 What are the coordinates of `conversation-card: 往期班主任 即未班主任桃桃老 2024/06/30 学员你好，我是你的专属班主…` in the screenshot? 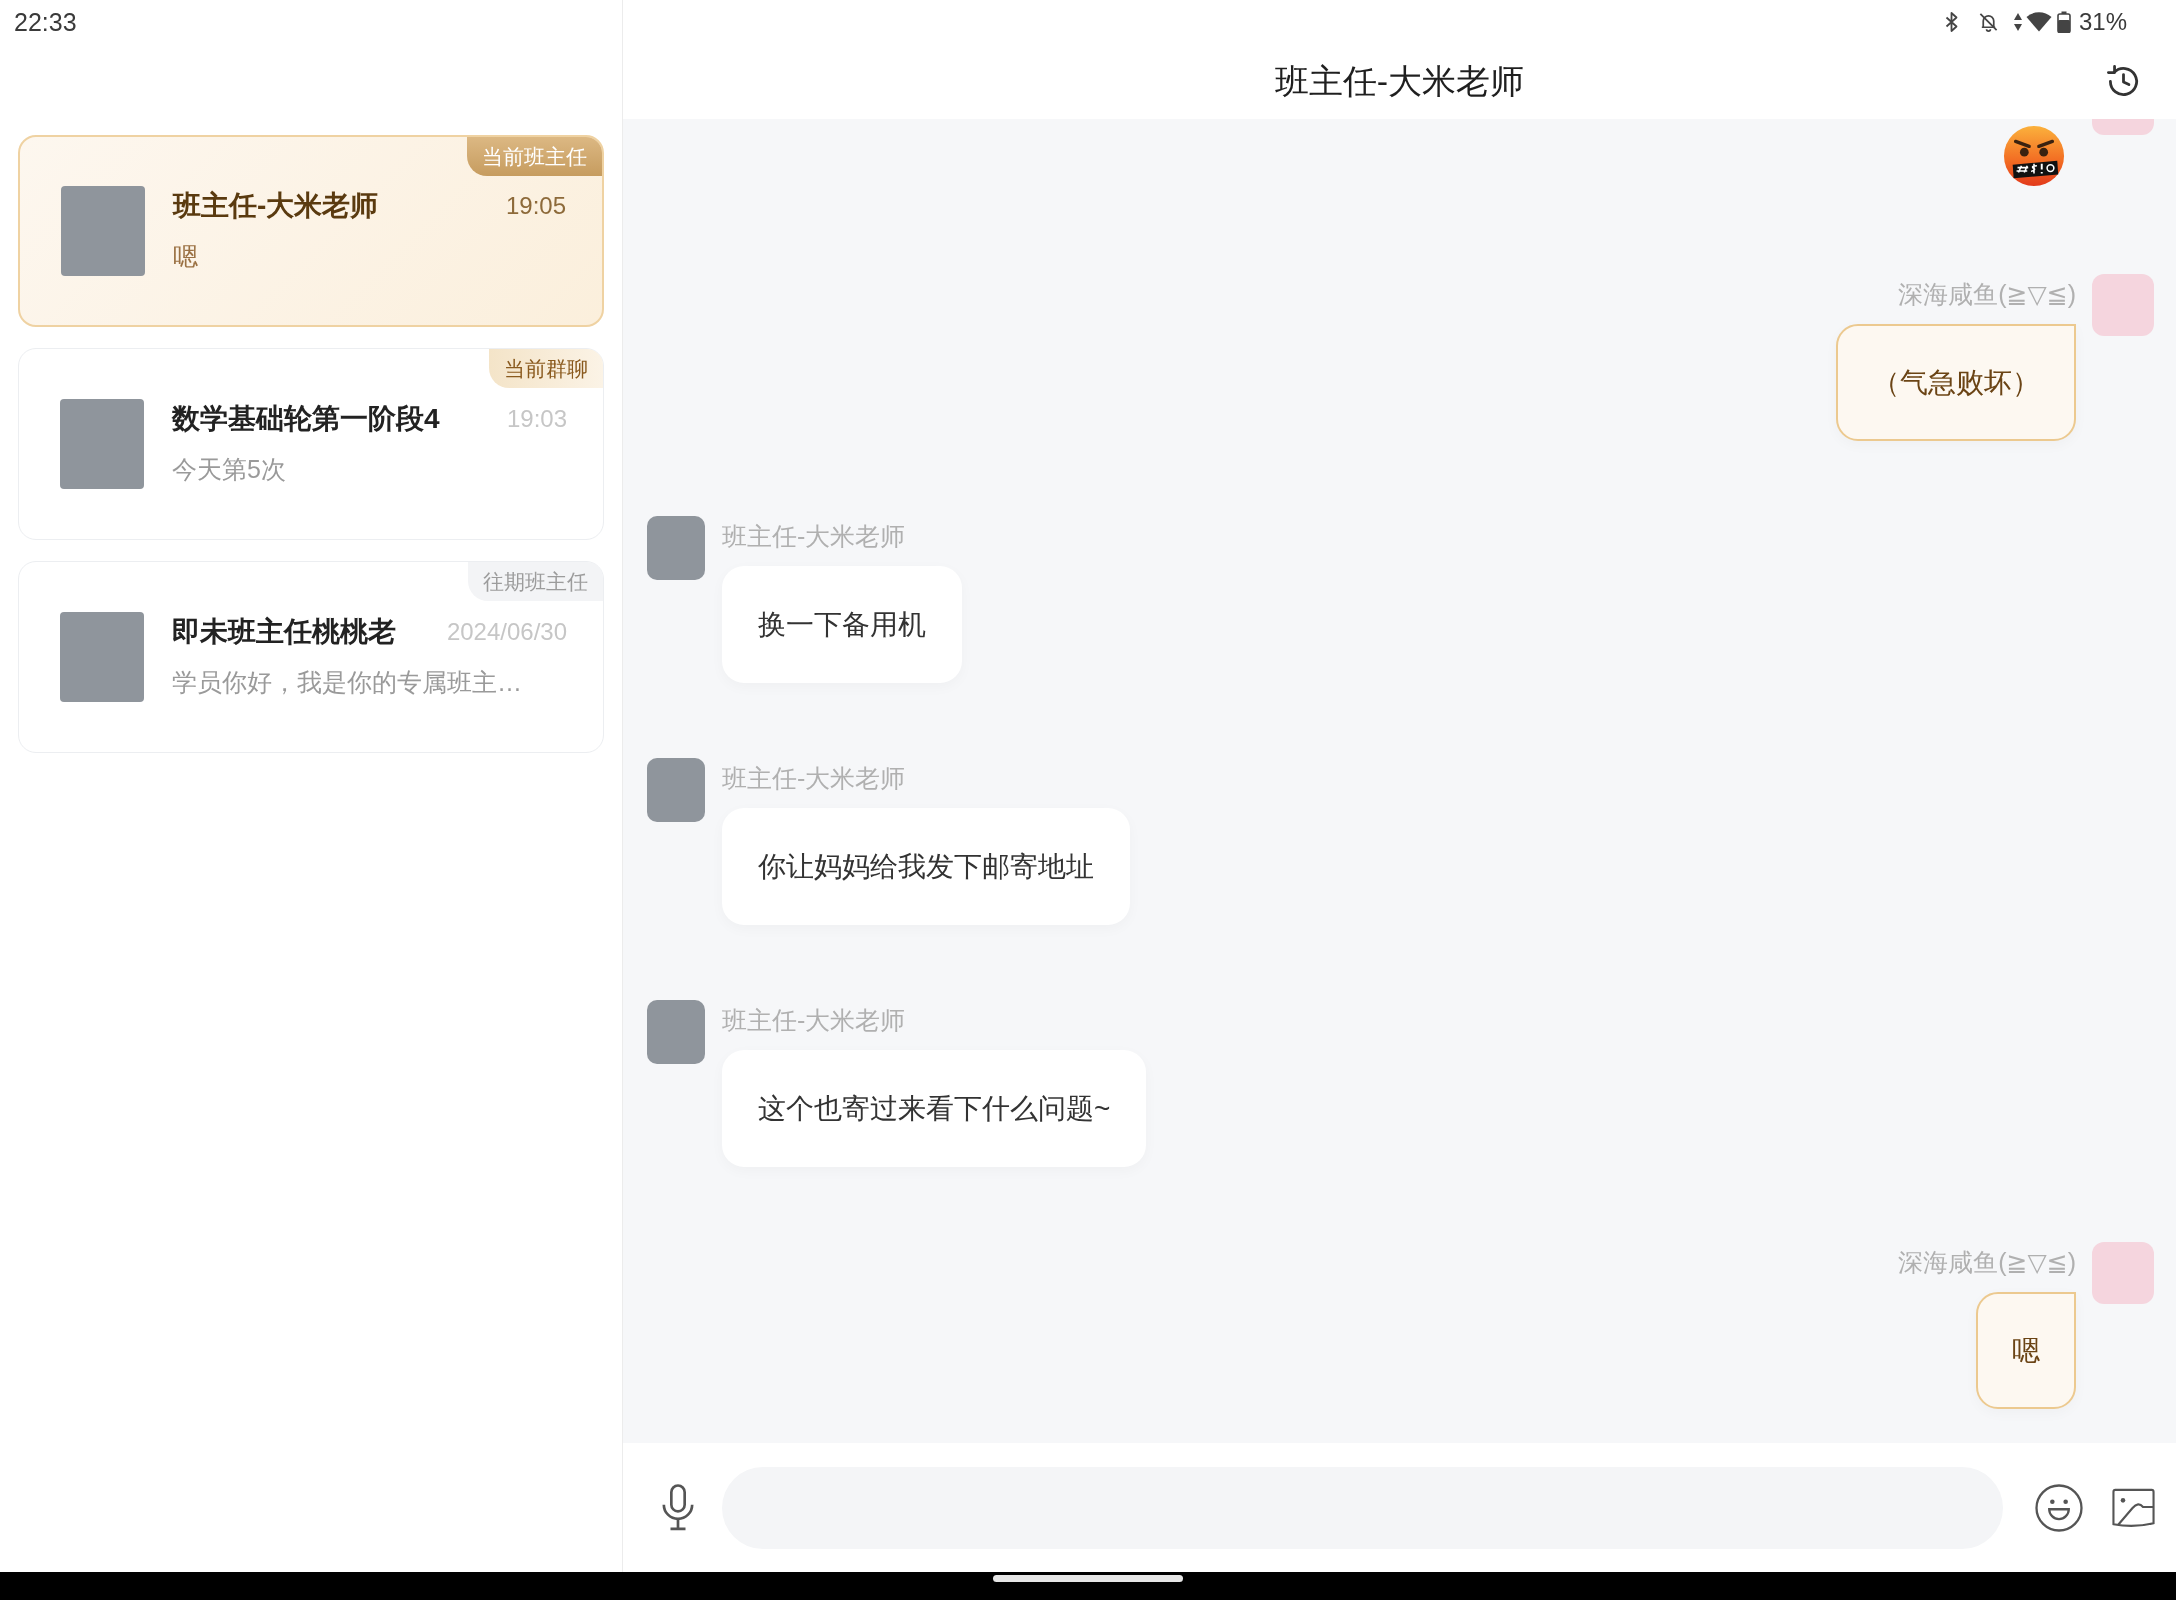 It's located at (311, 657).